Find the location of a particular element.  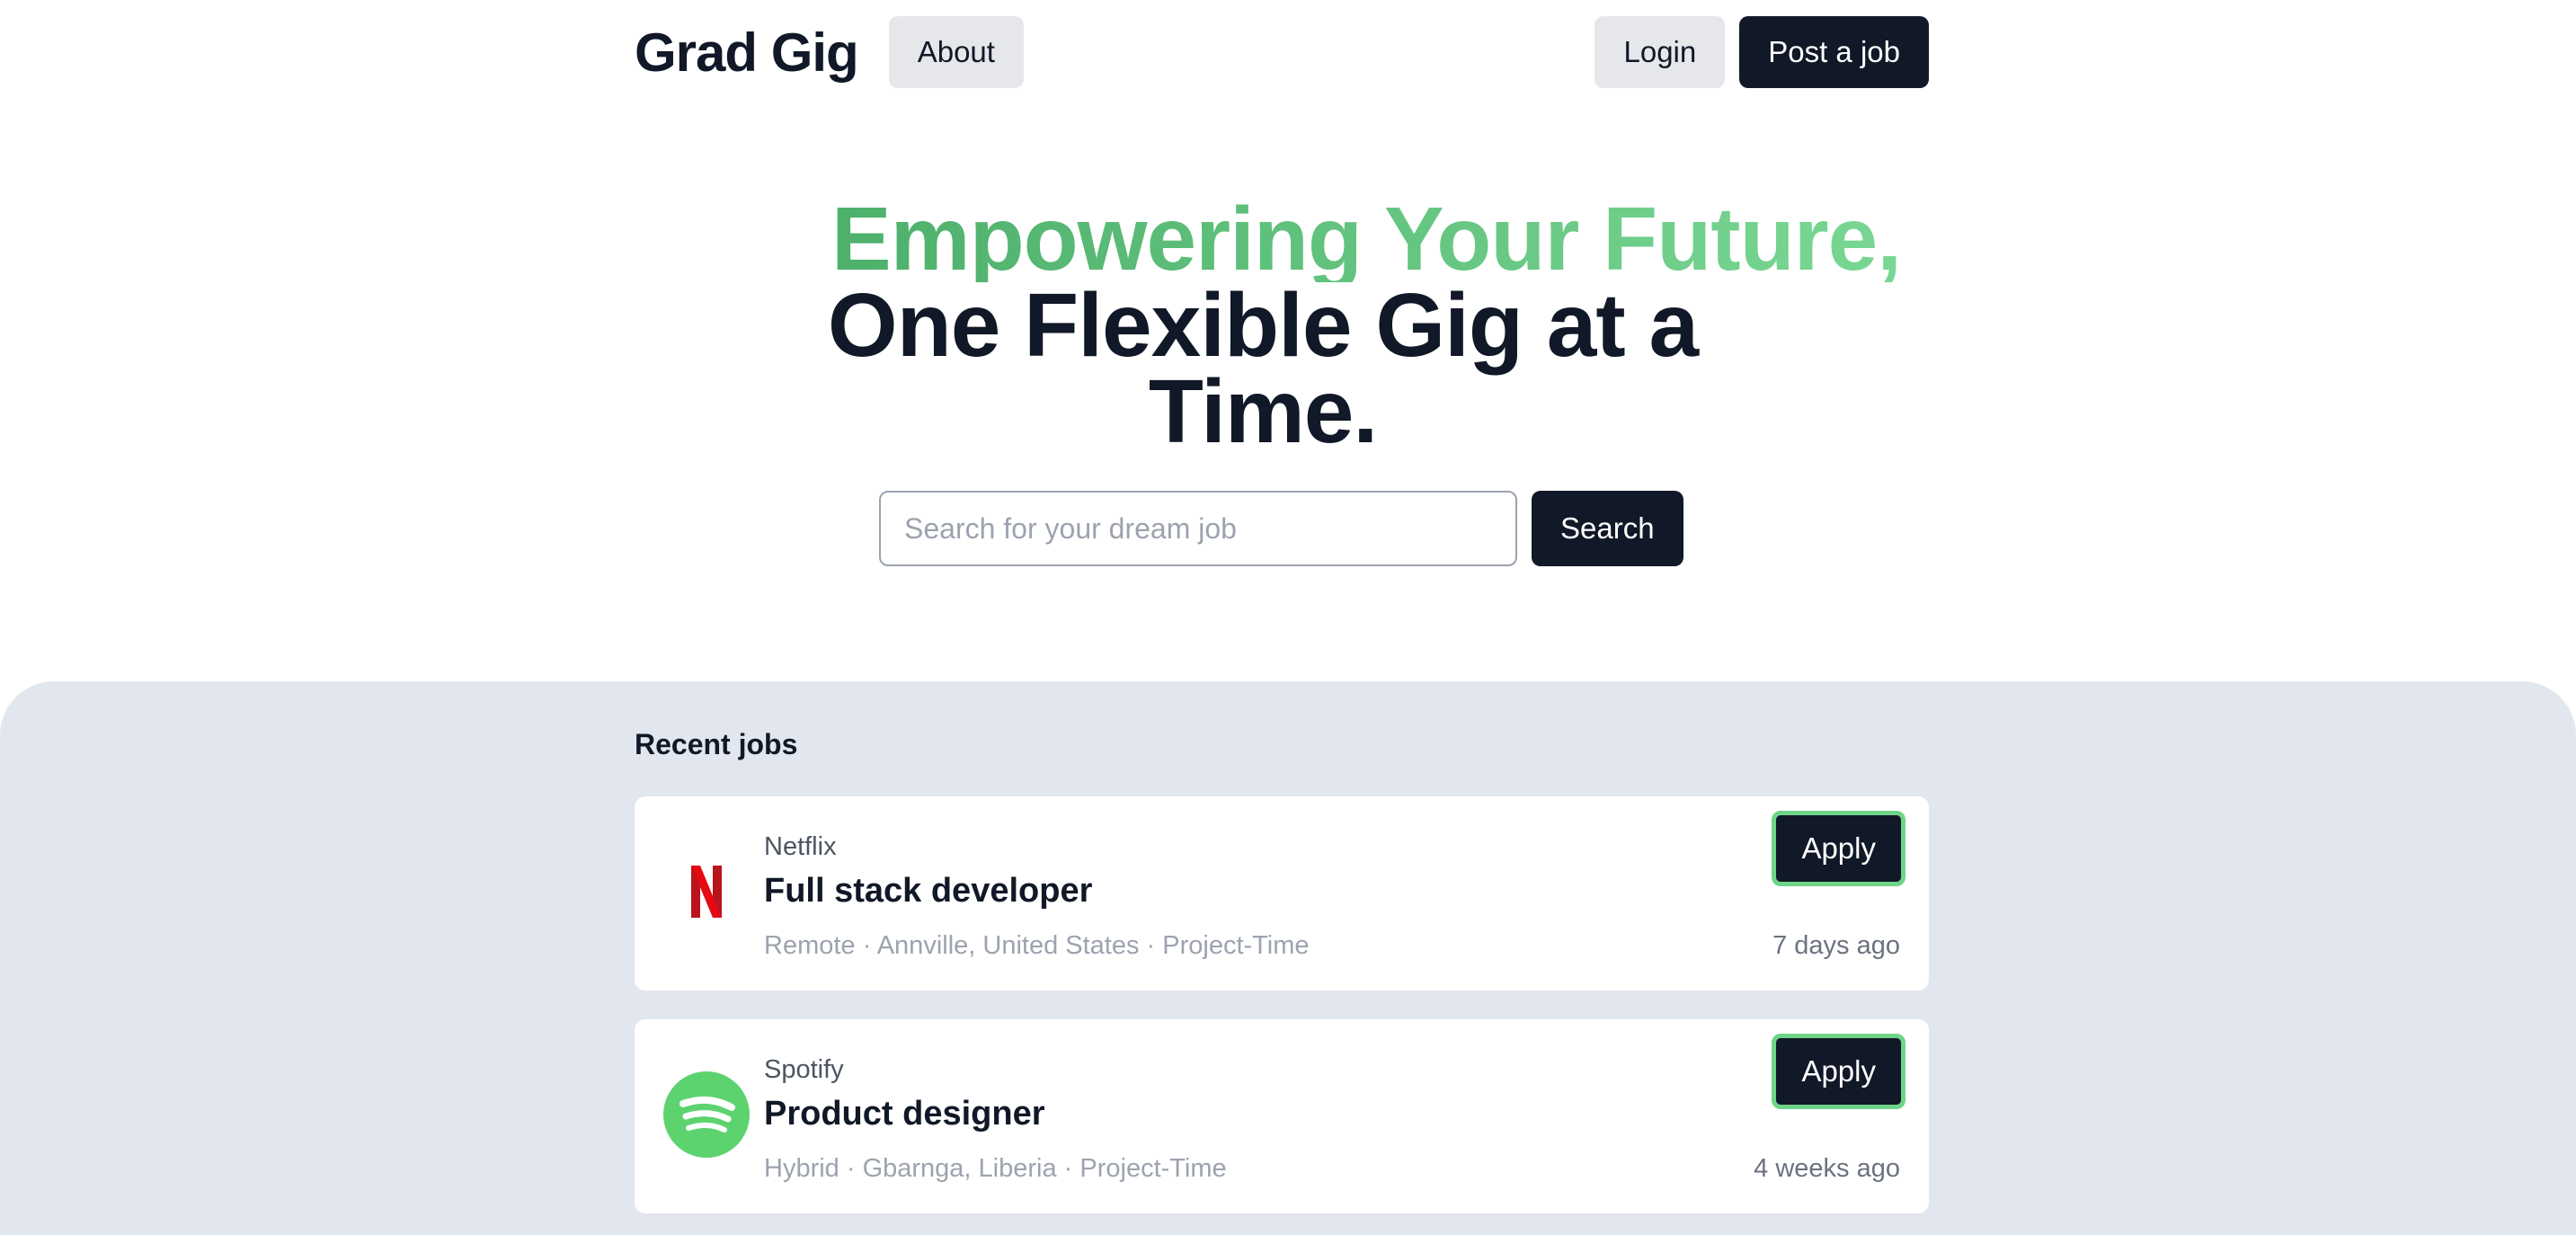

search-bar: Search is located at coordinates (1281, 528).